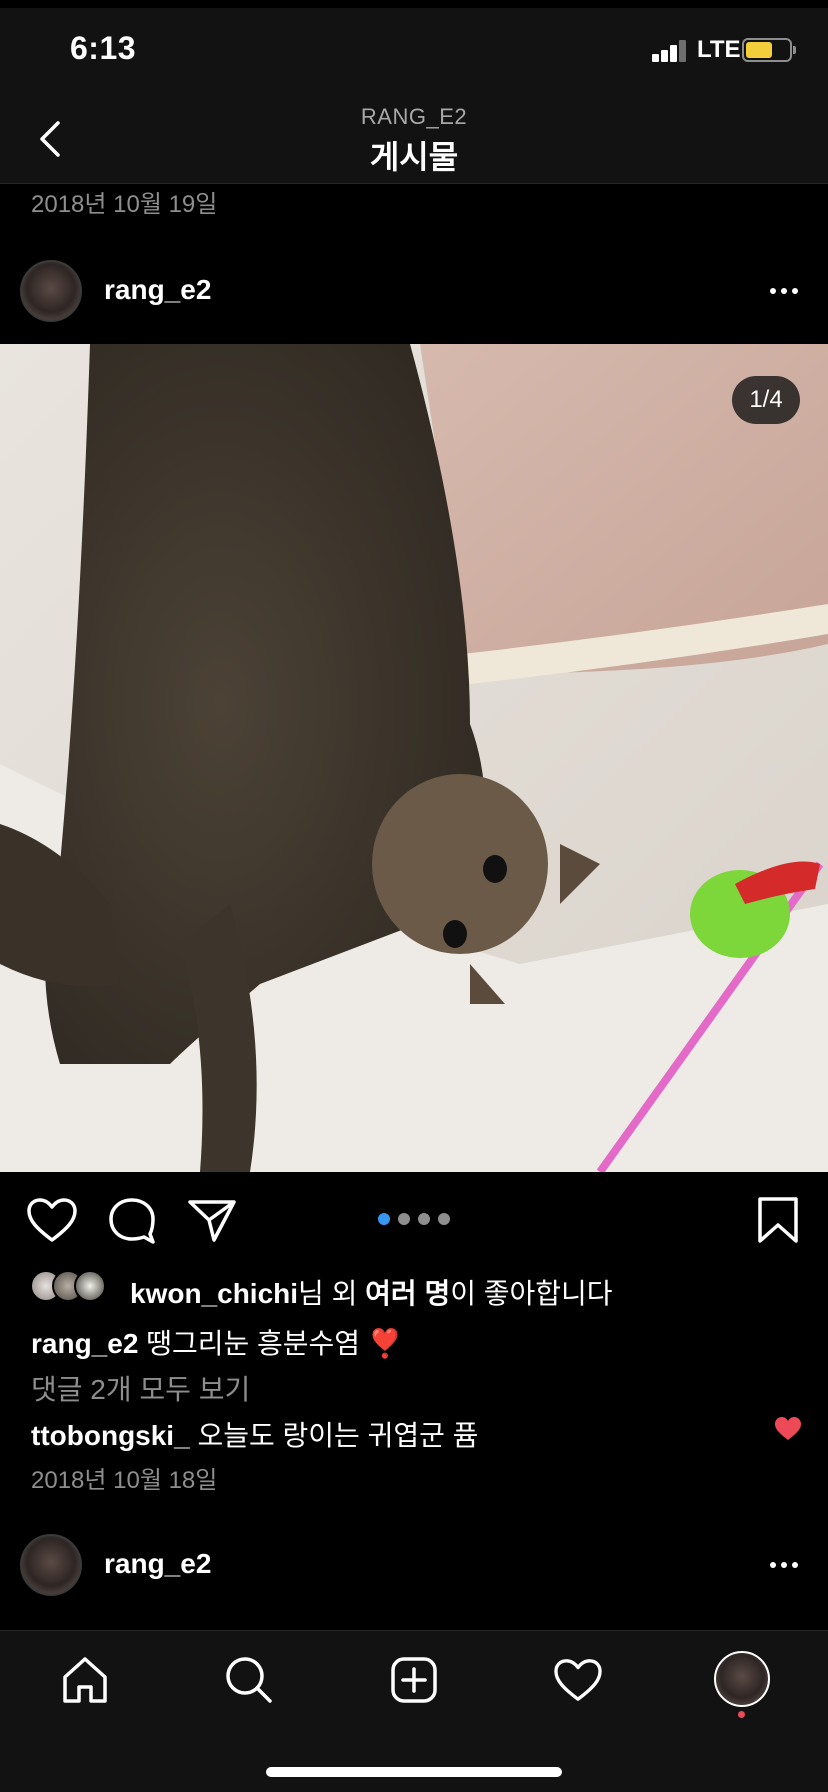  What do you see at coordinates (794, 50) in the screenshot?
I see `battery-cap` at bounding box center [794, 50].